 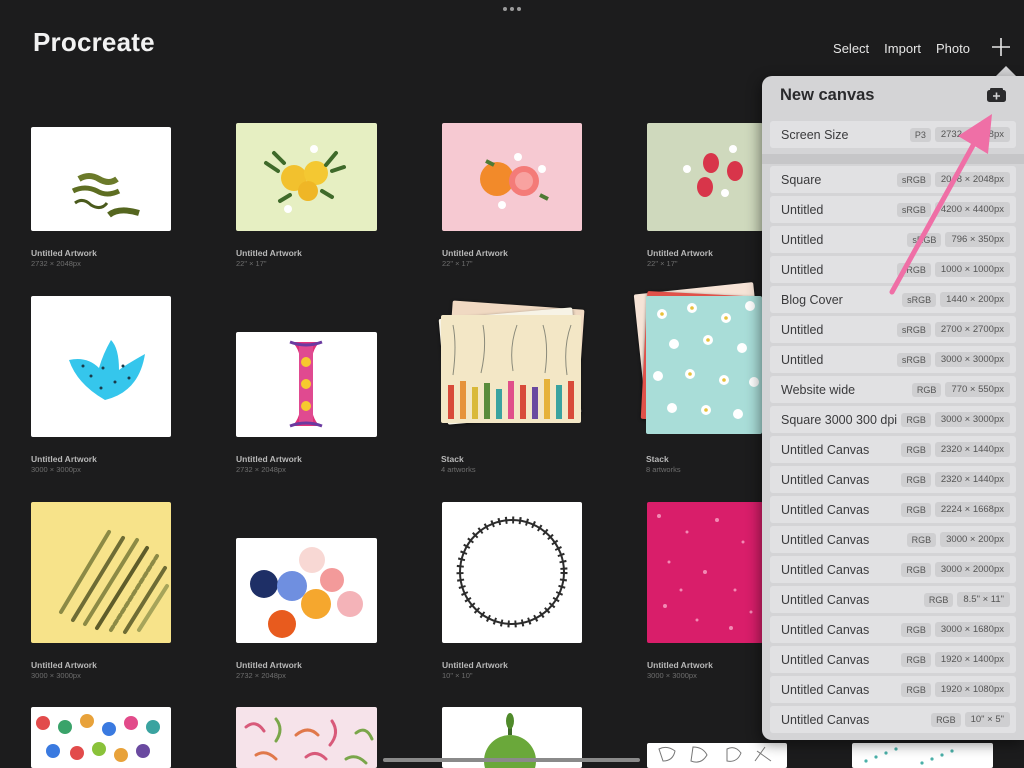 What do you see at coordinates (893, 629) in the screenshot?
I see `canvas-preset-row: Untitled Canvas RGB 3000 × 1680px` at bounding box center [893, 629].